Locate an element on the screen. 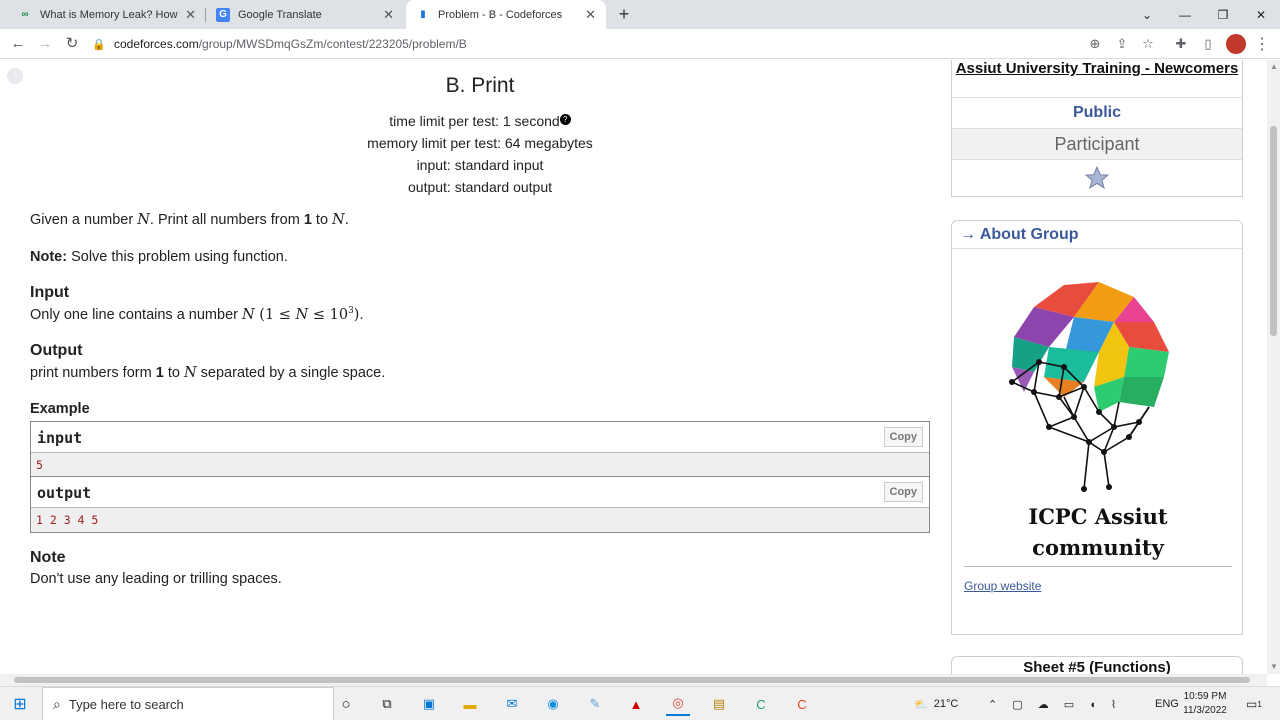 Image resolution: width=1280 pixels, height=720 pixels. google-translate-icon: G is located at coordinates (223, 14).